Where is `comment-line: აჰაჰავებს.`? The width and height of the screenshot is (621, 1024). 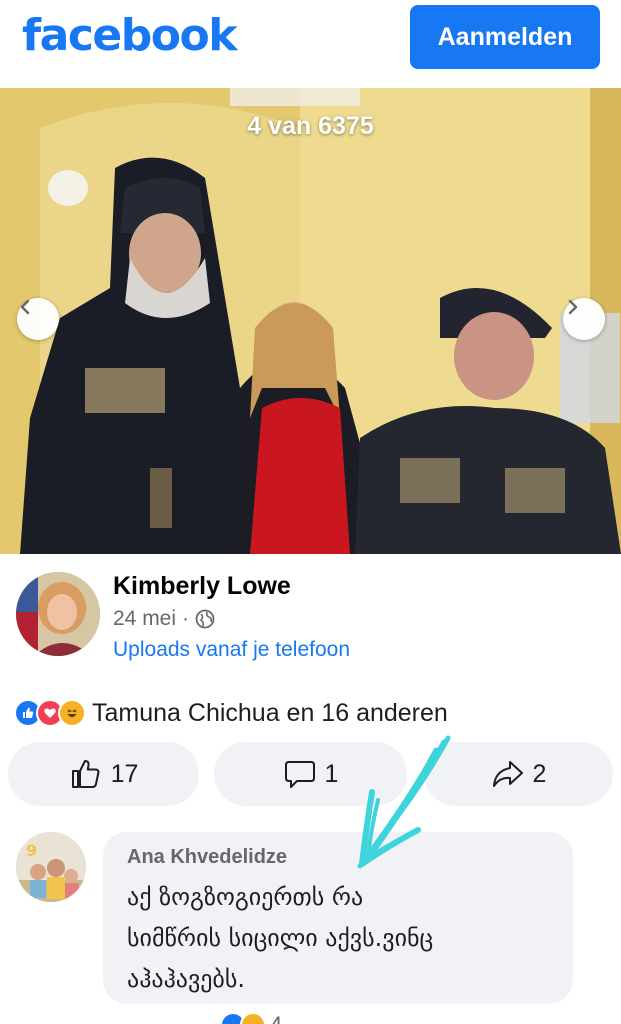
comment-line: აჰაჰავებს. is located at coordinates (186, 979).